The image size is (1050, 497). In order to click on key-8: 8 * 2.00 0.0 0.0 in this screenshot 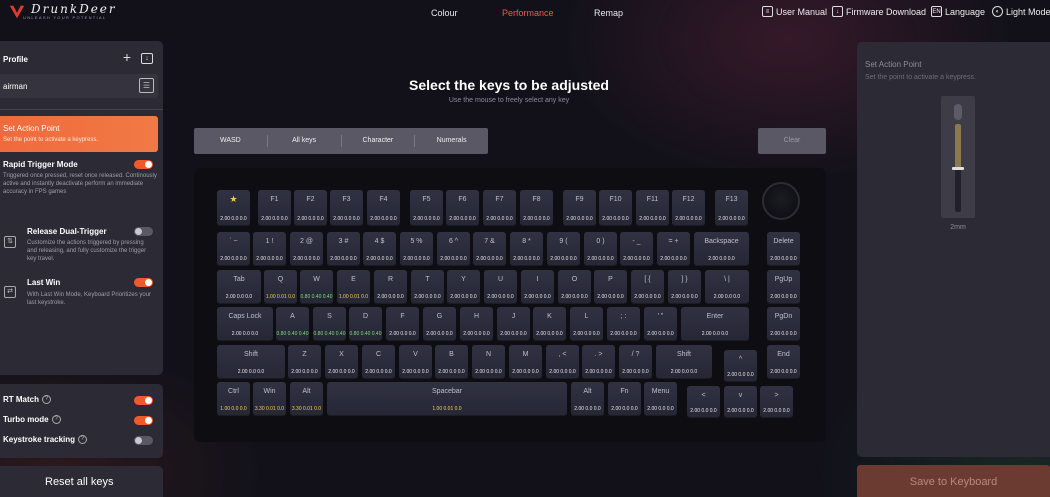, I will do `click(526, 249)`.